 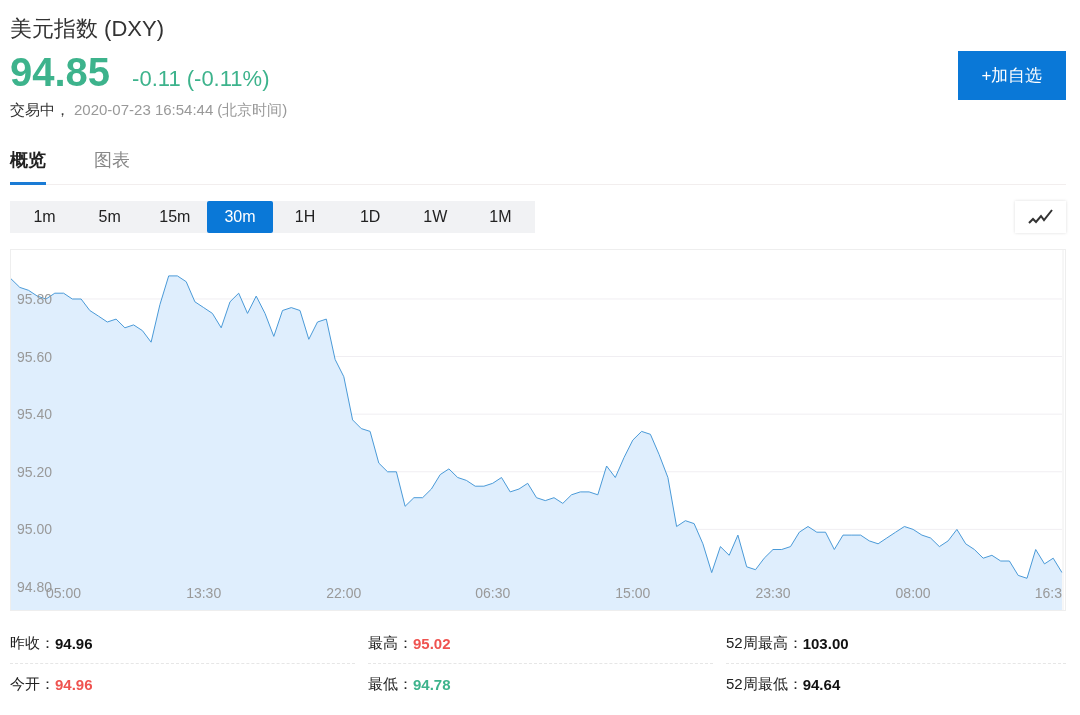 I want to click on line-chart-icon, so click(x=1040, y=217).